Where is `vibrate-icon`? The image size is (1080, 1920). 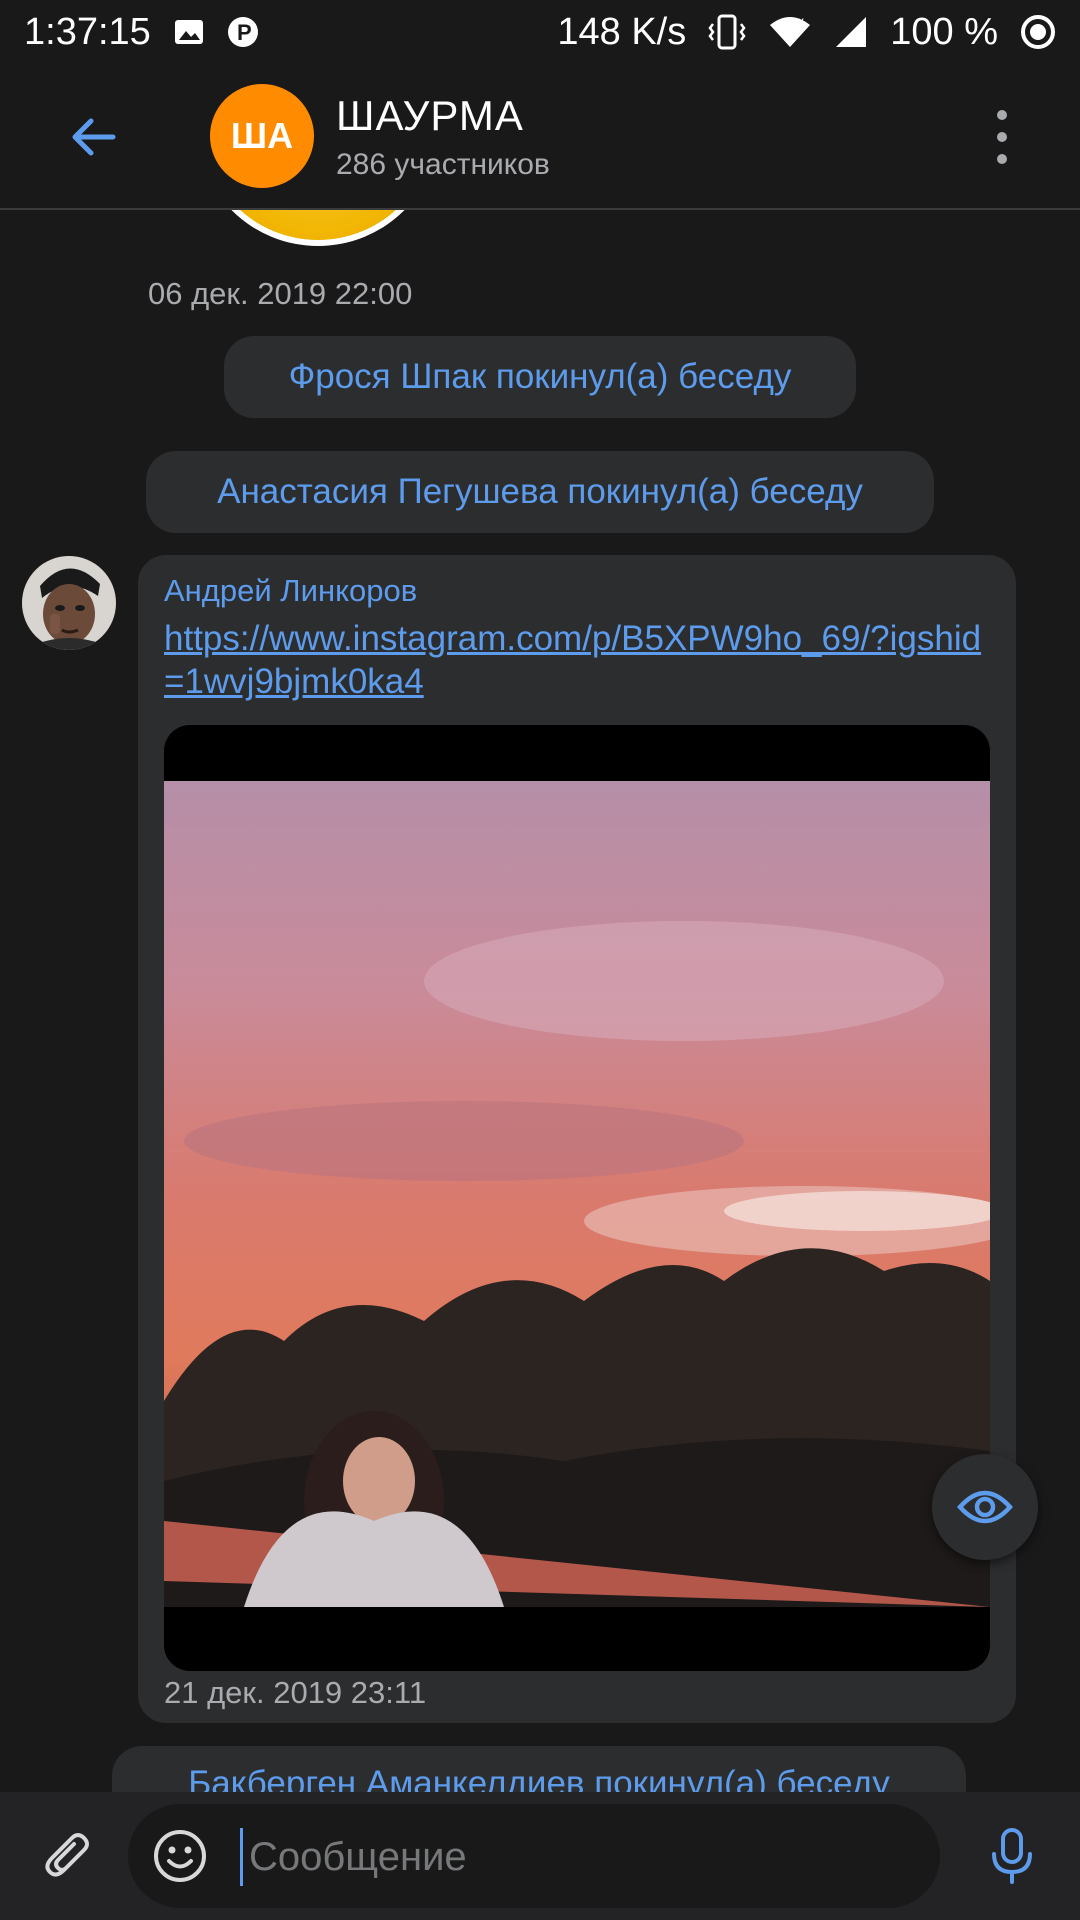
vibrate-icon is located at coordinates (727, 32).